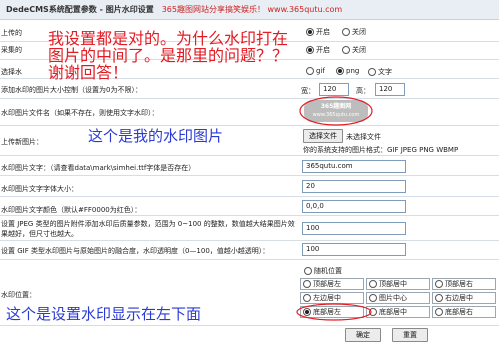  I want to click on option-label: 顶部居左, so click(327, 284).